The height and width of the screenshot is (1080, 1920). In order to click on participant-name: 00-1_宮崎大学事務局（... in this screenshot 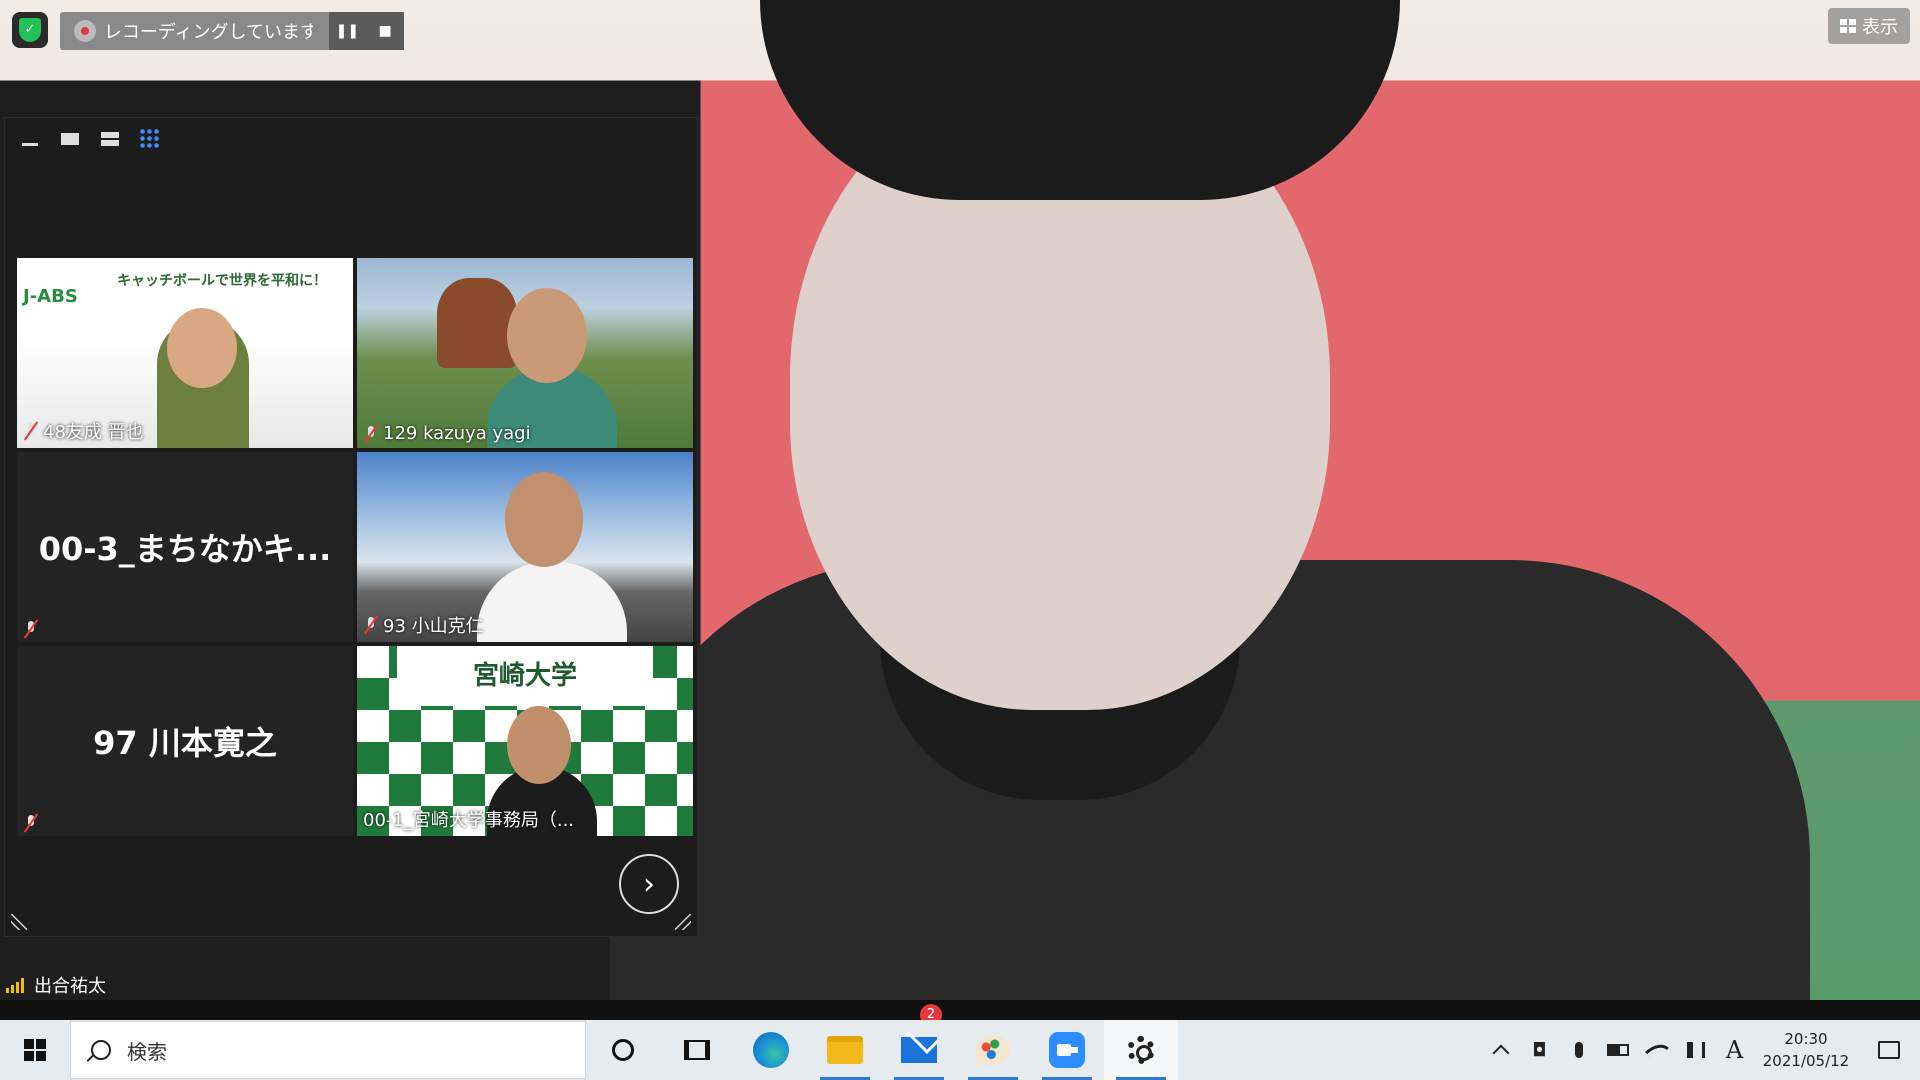, I will do `click(469, 820)`.